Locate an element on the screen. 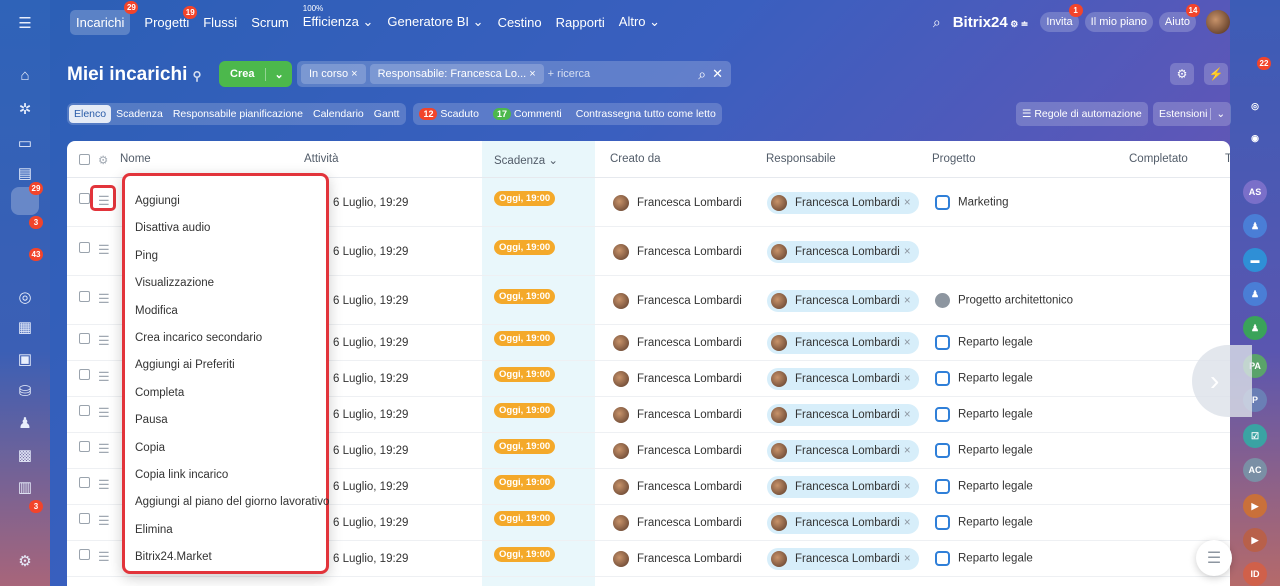 The image size is (1280, 586). bell-icon: 22 is located at coordinates (1257, 71).